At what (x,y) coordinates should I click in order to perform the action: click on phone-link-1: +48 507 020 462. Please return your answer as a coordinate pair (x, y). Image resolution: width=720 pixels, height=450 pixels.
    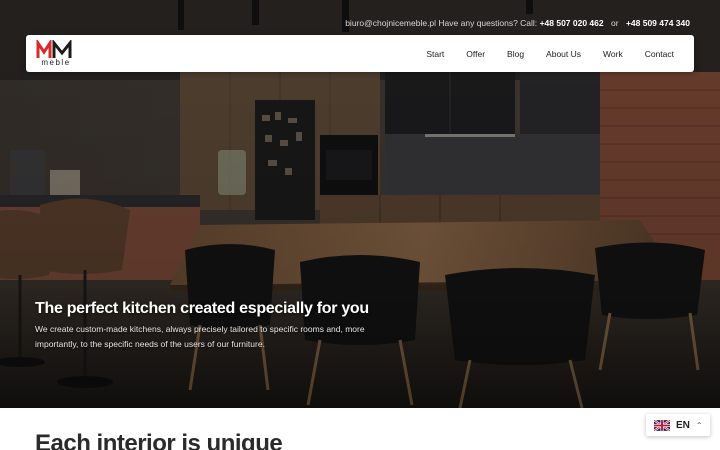
    Looking at the image, I should click on (572, 23).